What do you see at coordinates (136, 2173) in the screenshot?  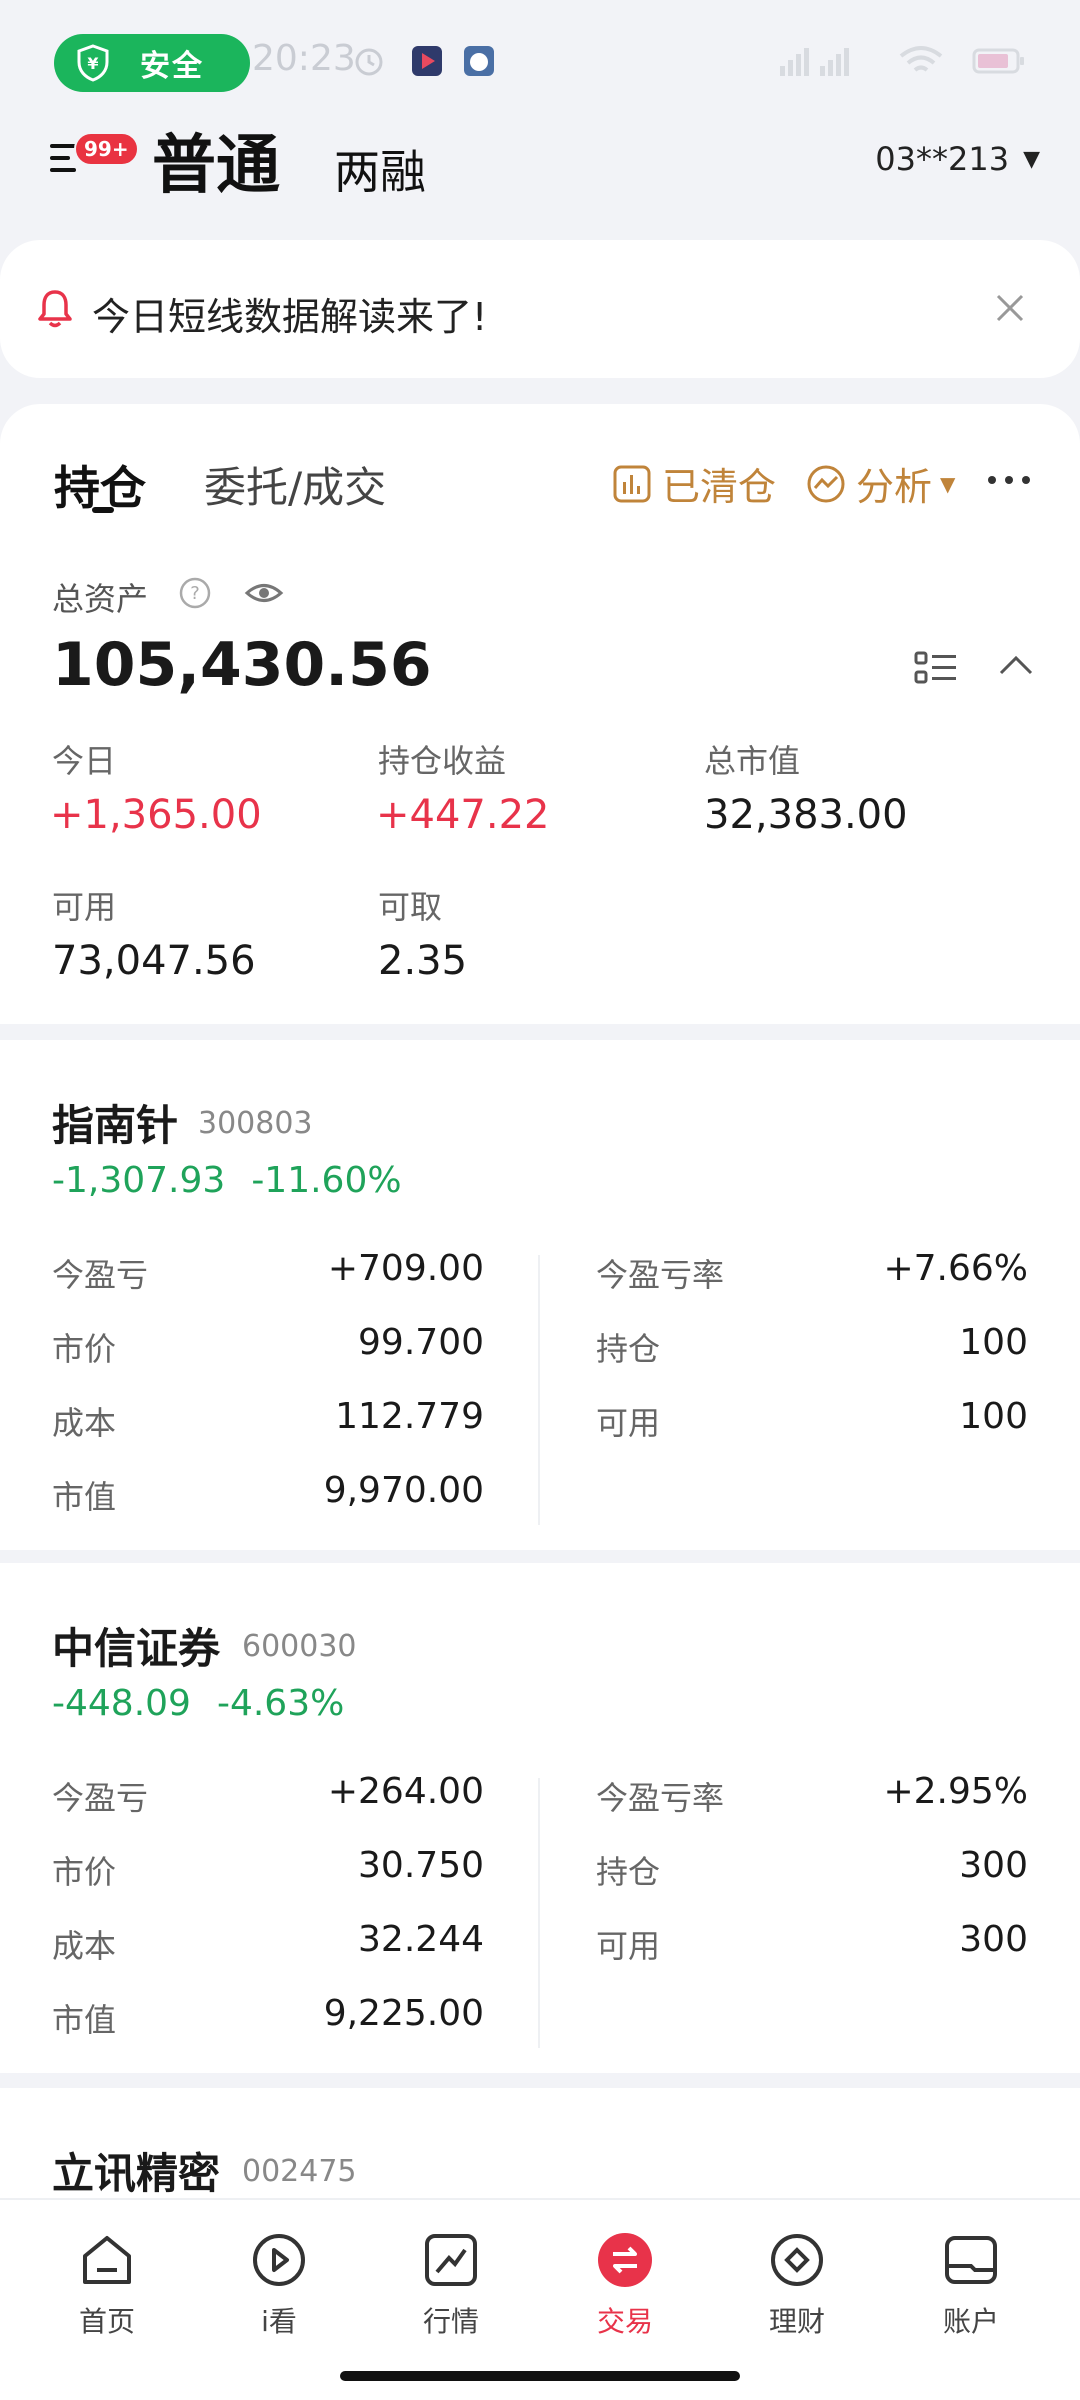 I see `stock-name: 立讯精密` at bounding box center [136, 2173].